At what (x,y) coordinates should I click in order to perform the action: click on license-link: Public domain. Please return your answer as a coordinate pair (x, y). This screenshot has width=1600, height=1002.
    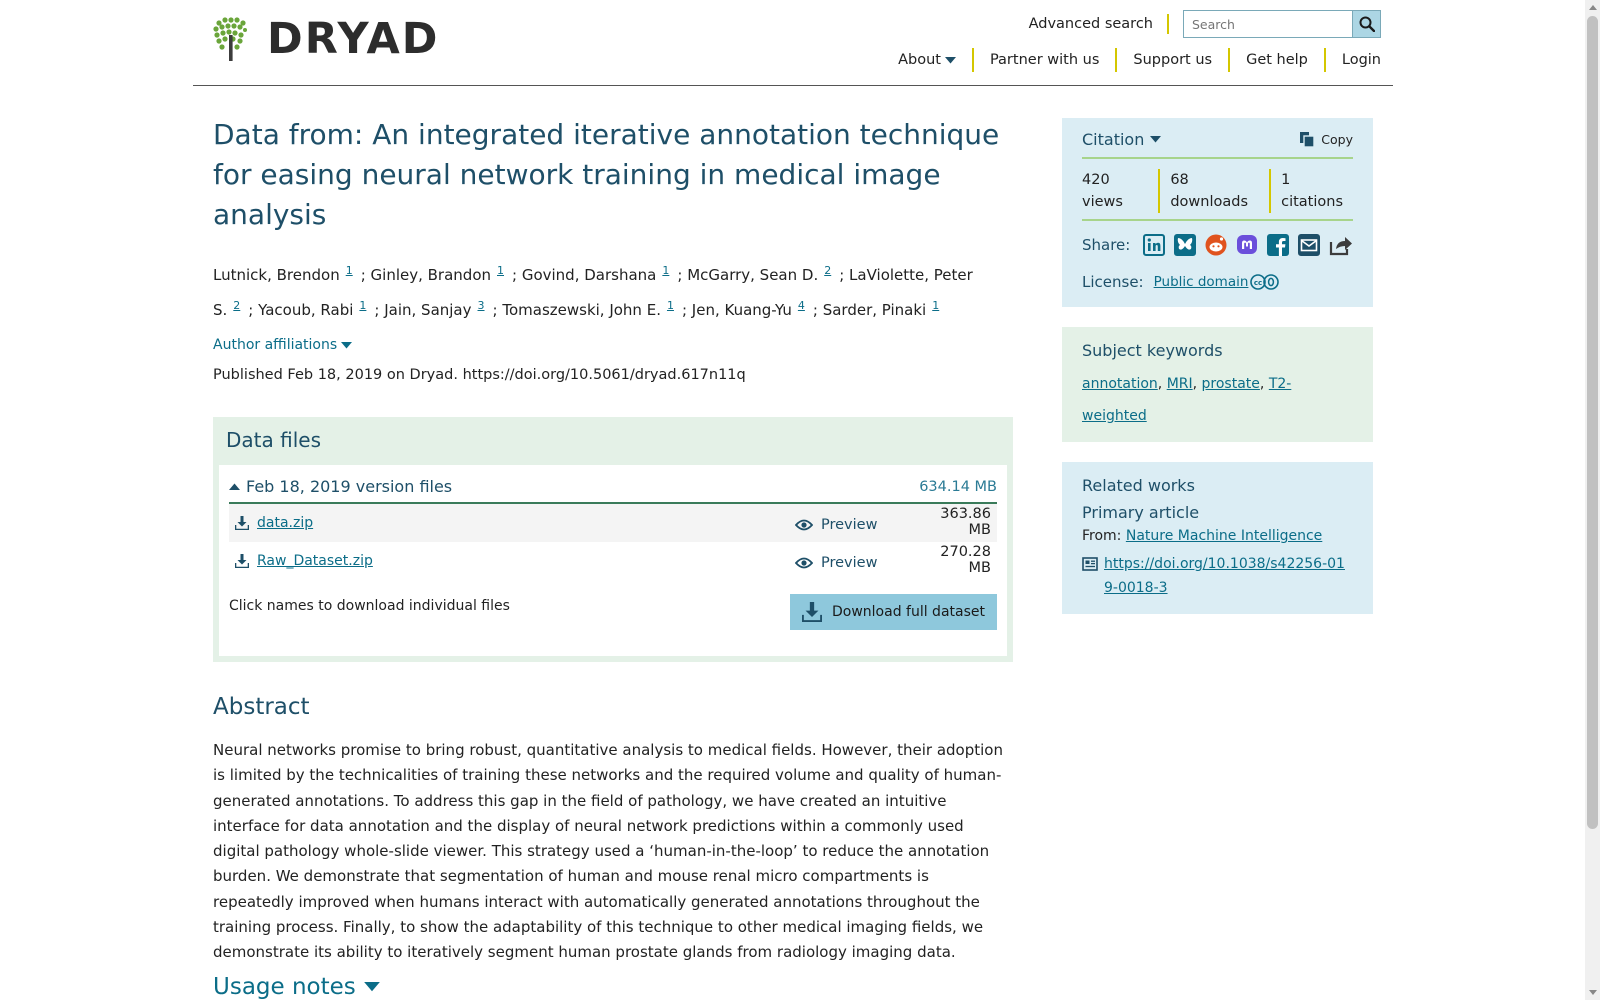
    Looking at the image, I should click on (1201, 282).